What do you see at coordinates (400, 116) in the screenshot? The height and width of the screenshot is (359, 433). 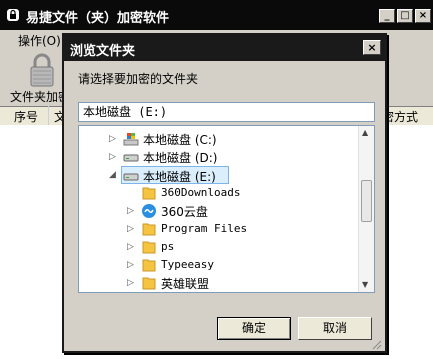 I see `column-header-method: 密方式` at bounding box center [400, 116].